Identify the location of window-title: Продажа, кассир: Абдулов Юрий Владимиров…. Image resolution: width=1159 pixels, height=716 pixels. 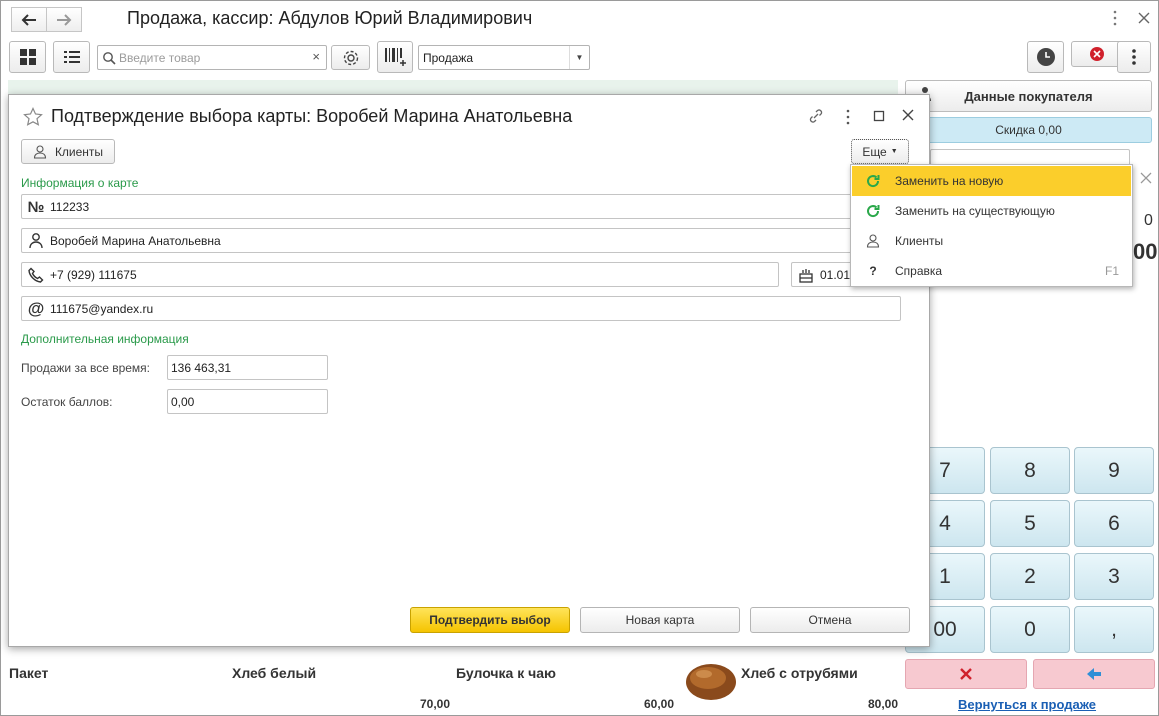
(330, 18).